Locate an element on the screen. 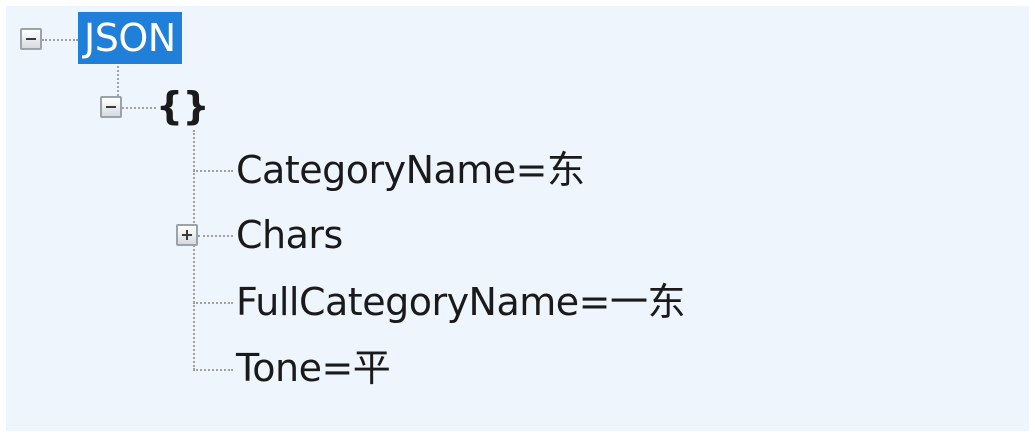 The height and width of the screenshot is (437, 1035). tree-node-chars: Chars is located at coordinates (289, 235).